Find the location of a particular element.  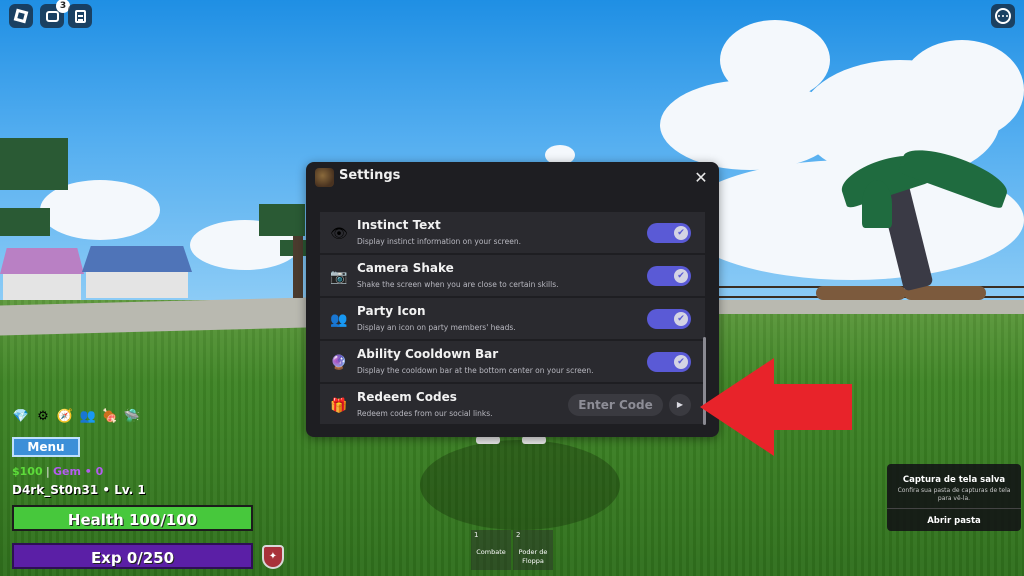

slot-label: Combate is located at coordinates (491, 552).